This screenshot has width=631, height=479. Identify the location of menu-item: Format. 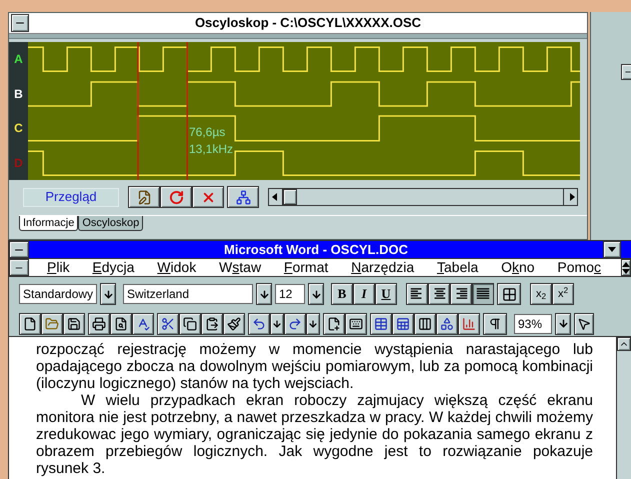
(306, 267).